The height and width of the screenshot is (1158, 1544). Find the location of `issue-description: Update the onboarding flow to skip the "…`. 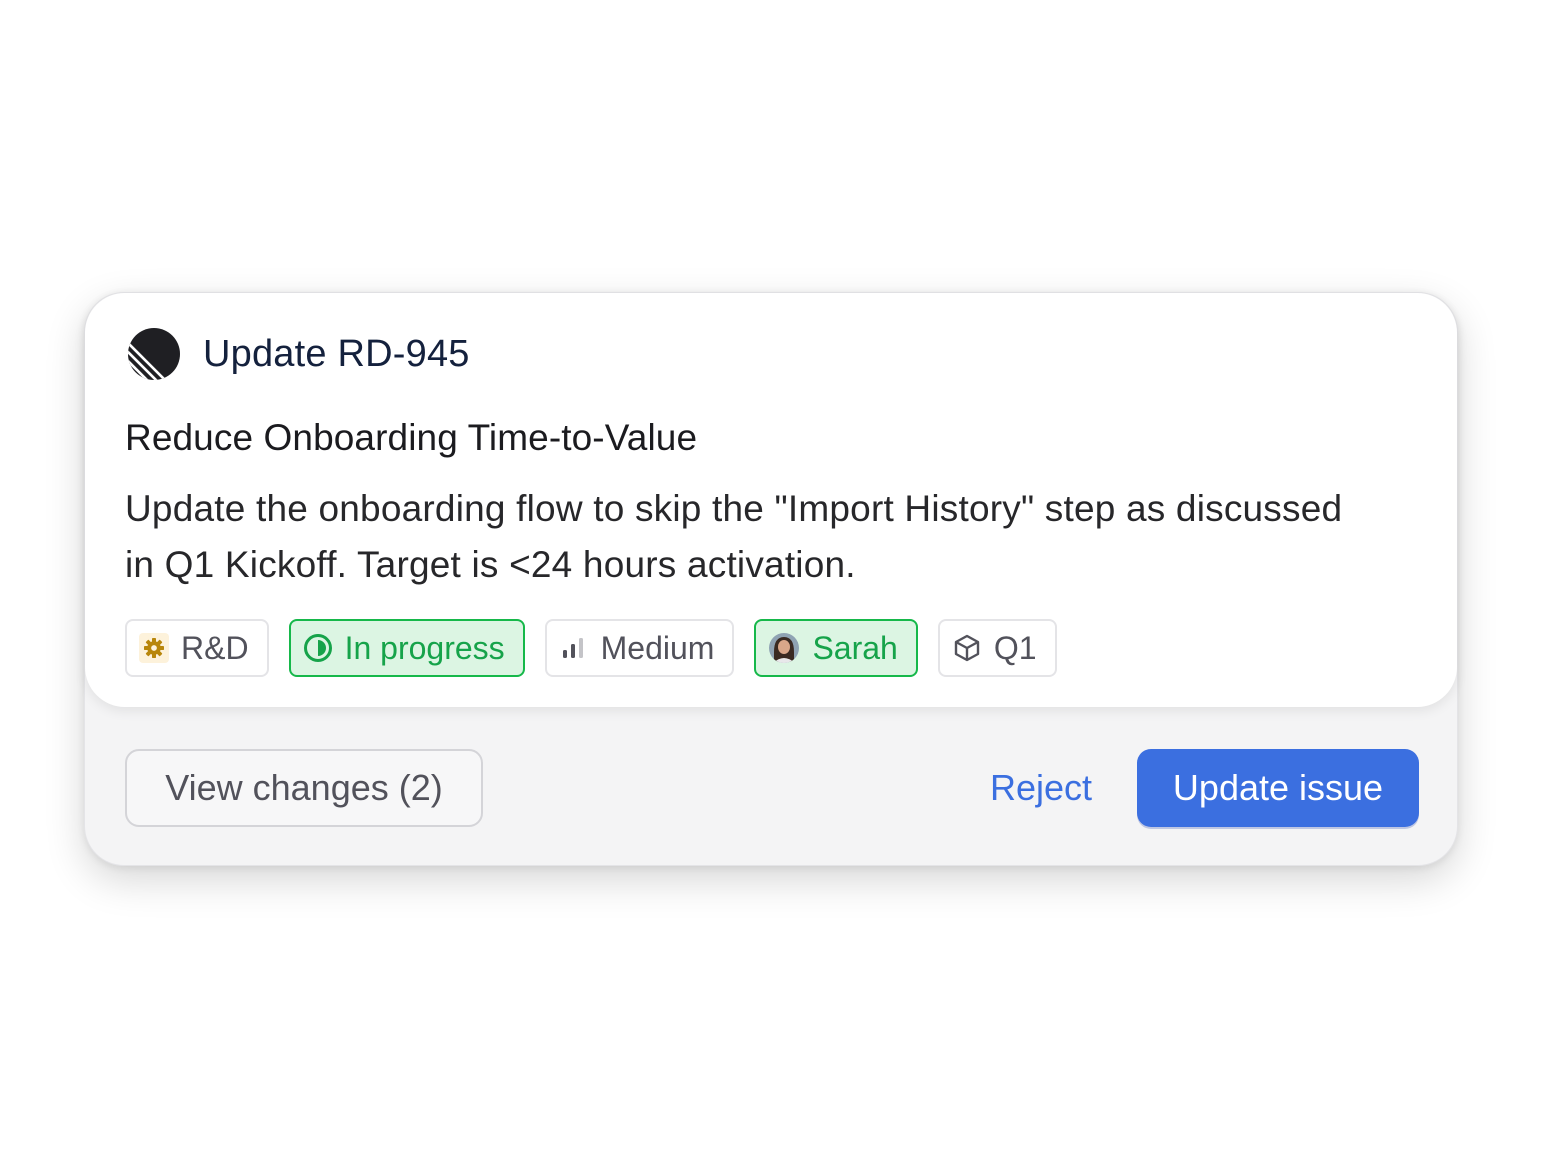

issue-description: Update the onboarding flow to skip the "… is located at coordinates (734, 536).